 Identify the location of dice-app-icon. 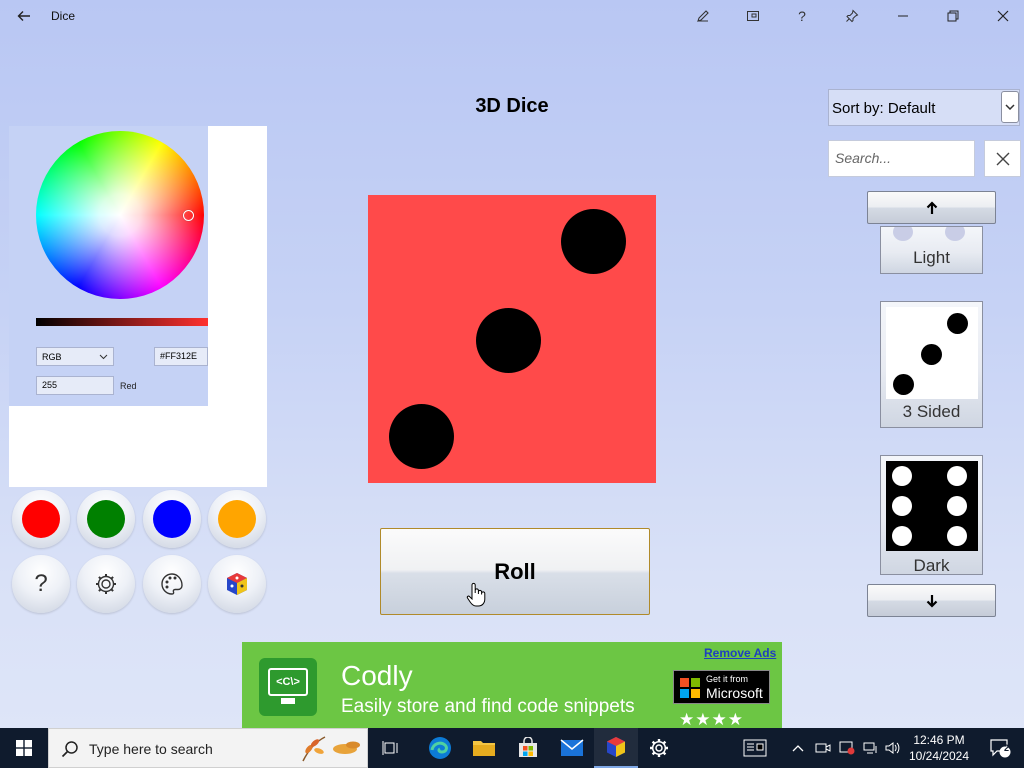
(616, 747).